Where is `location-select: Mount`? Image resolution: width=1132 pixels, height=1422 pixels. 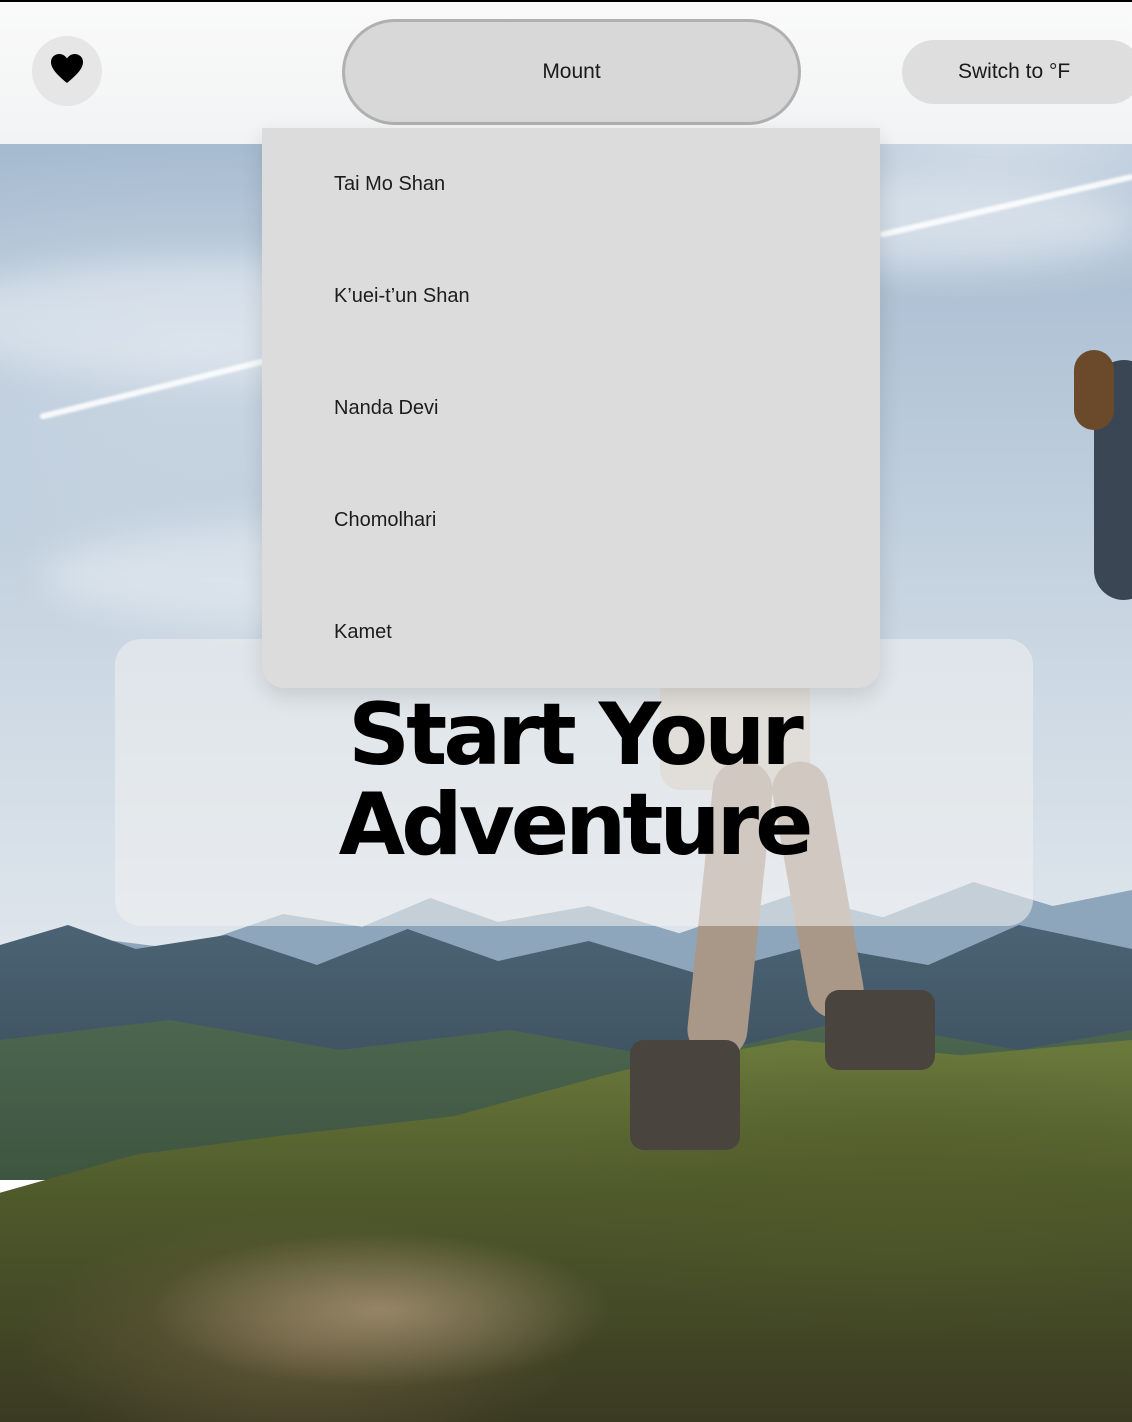 location-select: Mount is located at coordinates (571, 72).